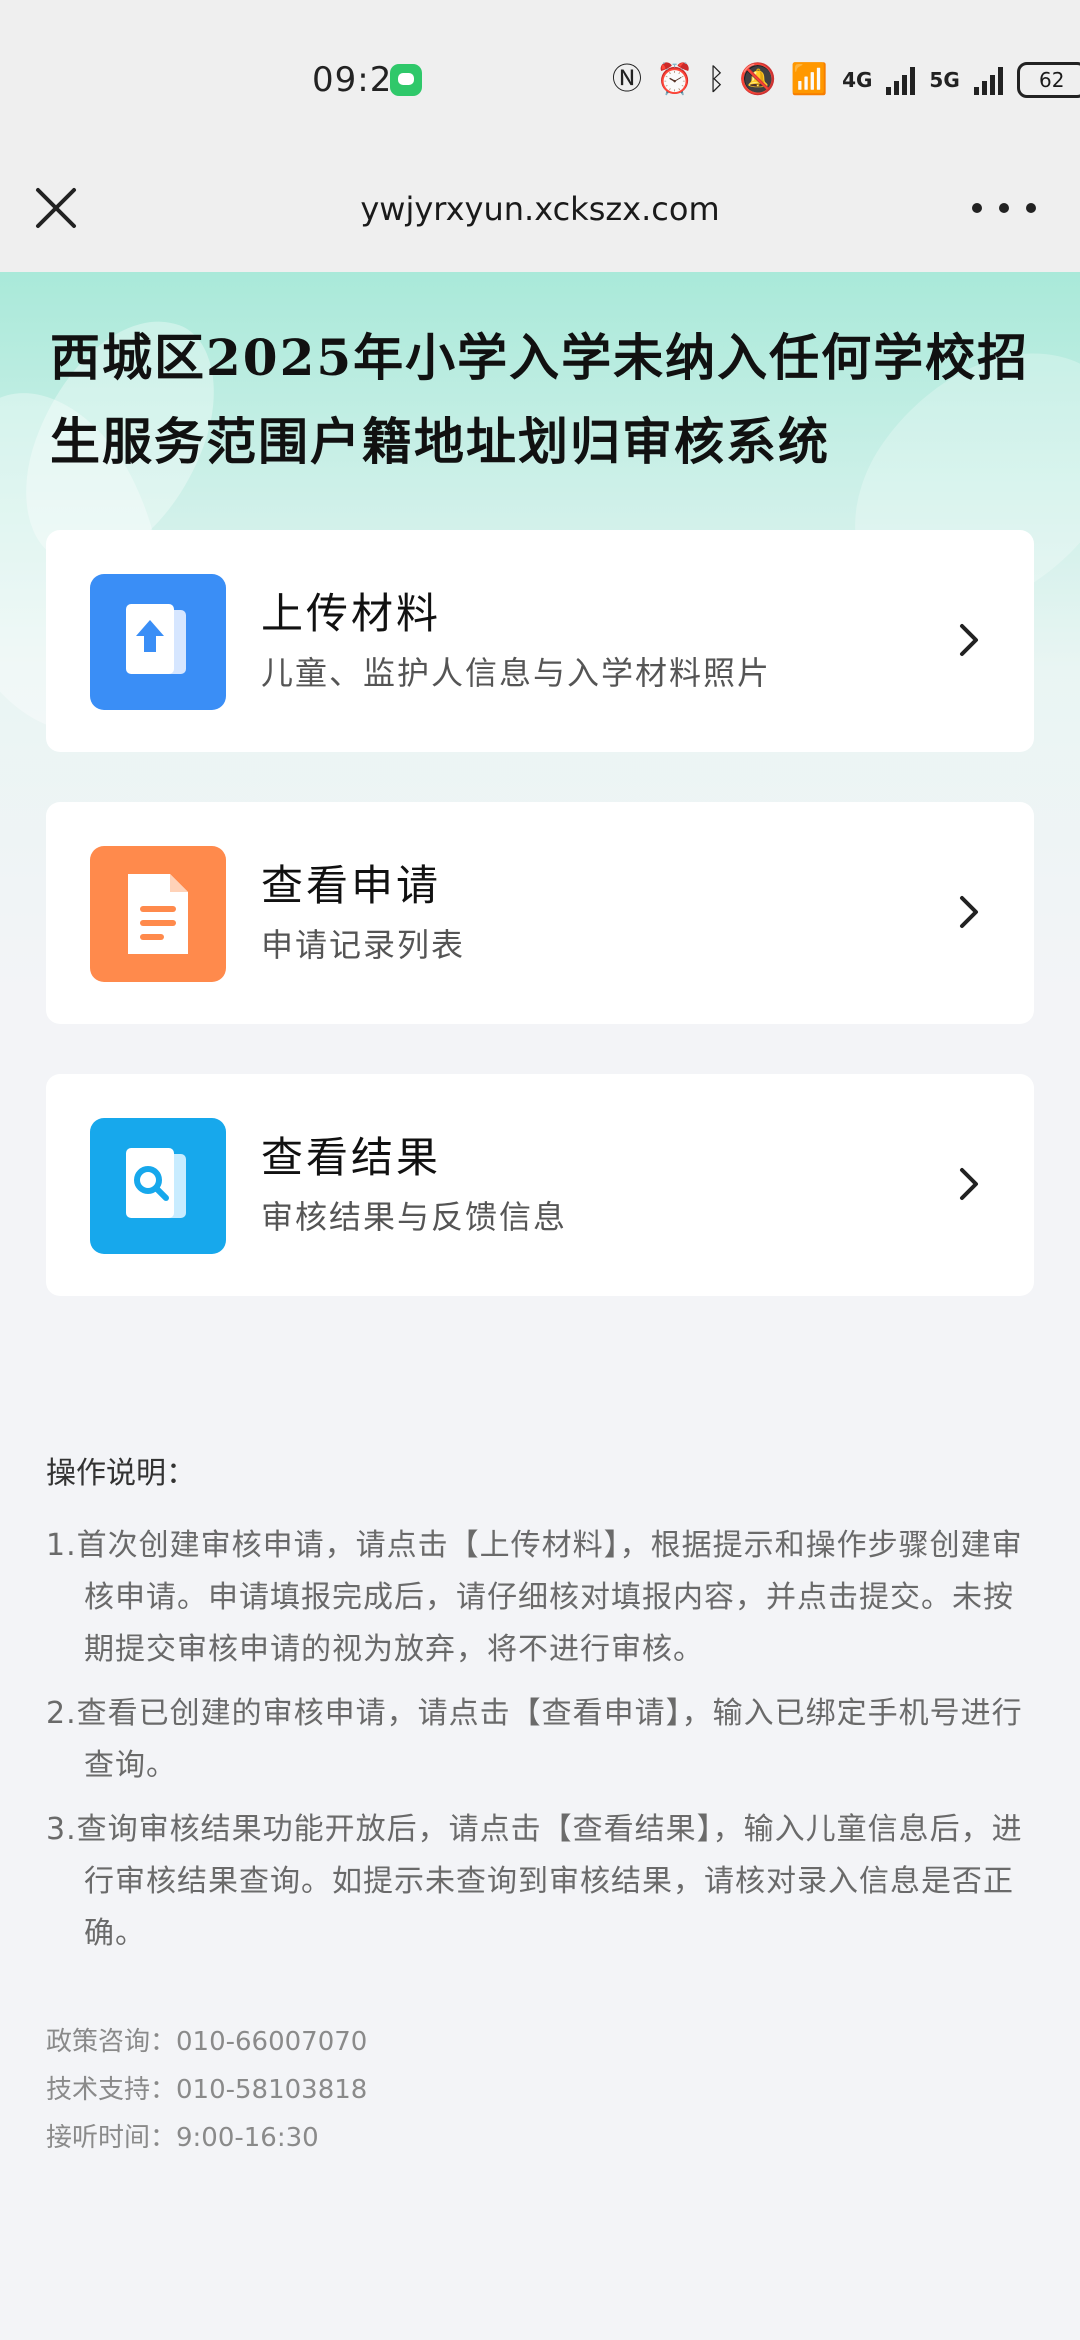 This screenshot has height=2340, width=1080. Describe the element at coordinates (944, 80) in the screenshot. I see `network-5g-label: 5G` at that location.